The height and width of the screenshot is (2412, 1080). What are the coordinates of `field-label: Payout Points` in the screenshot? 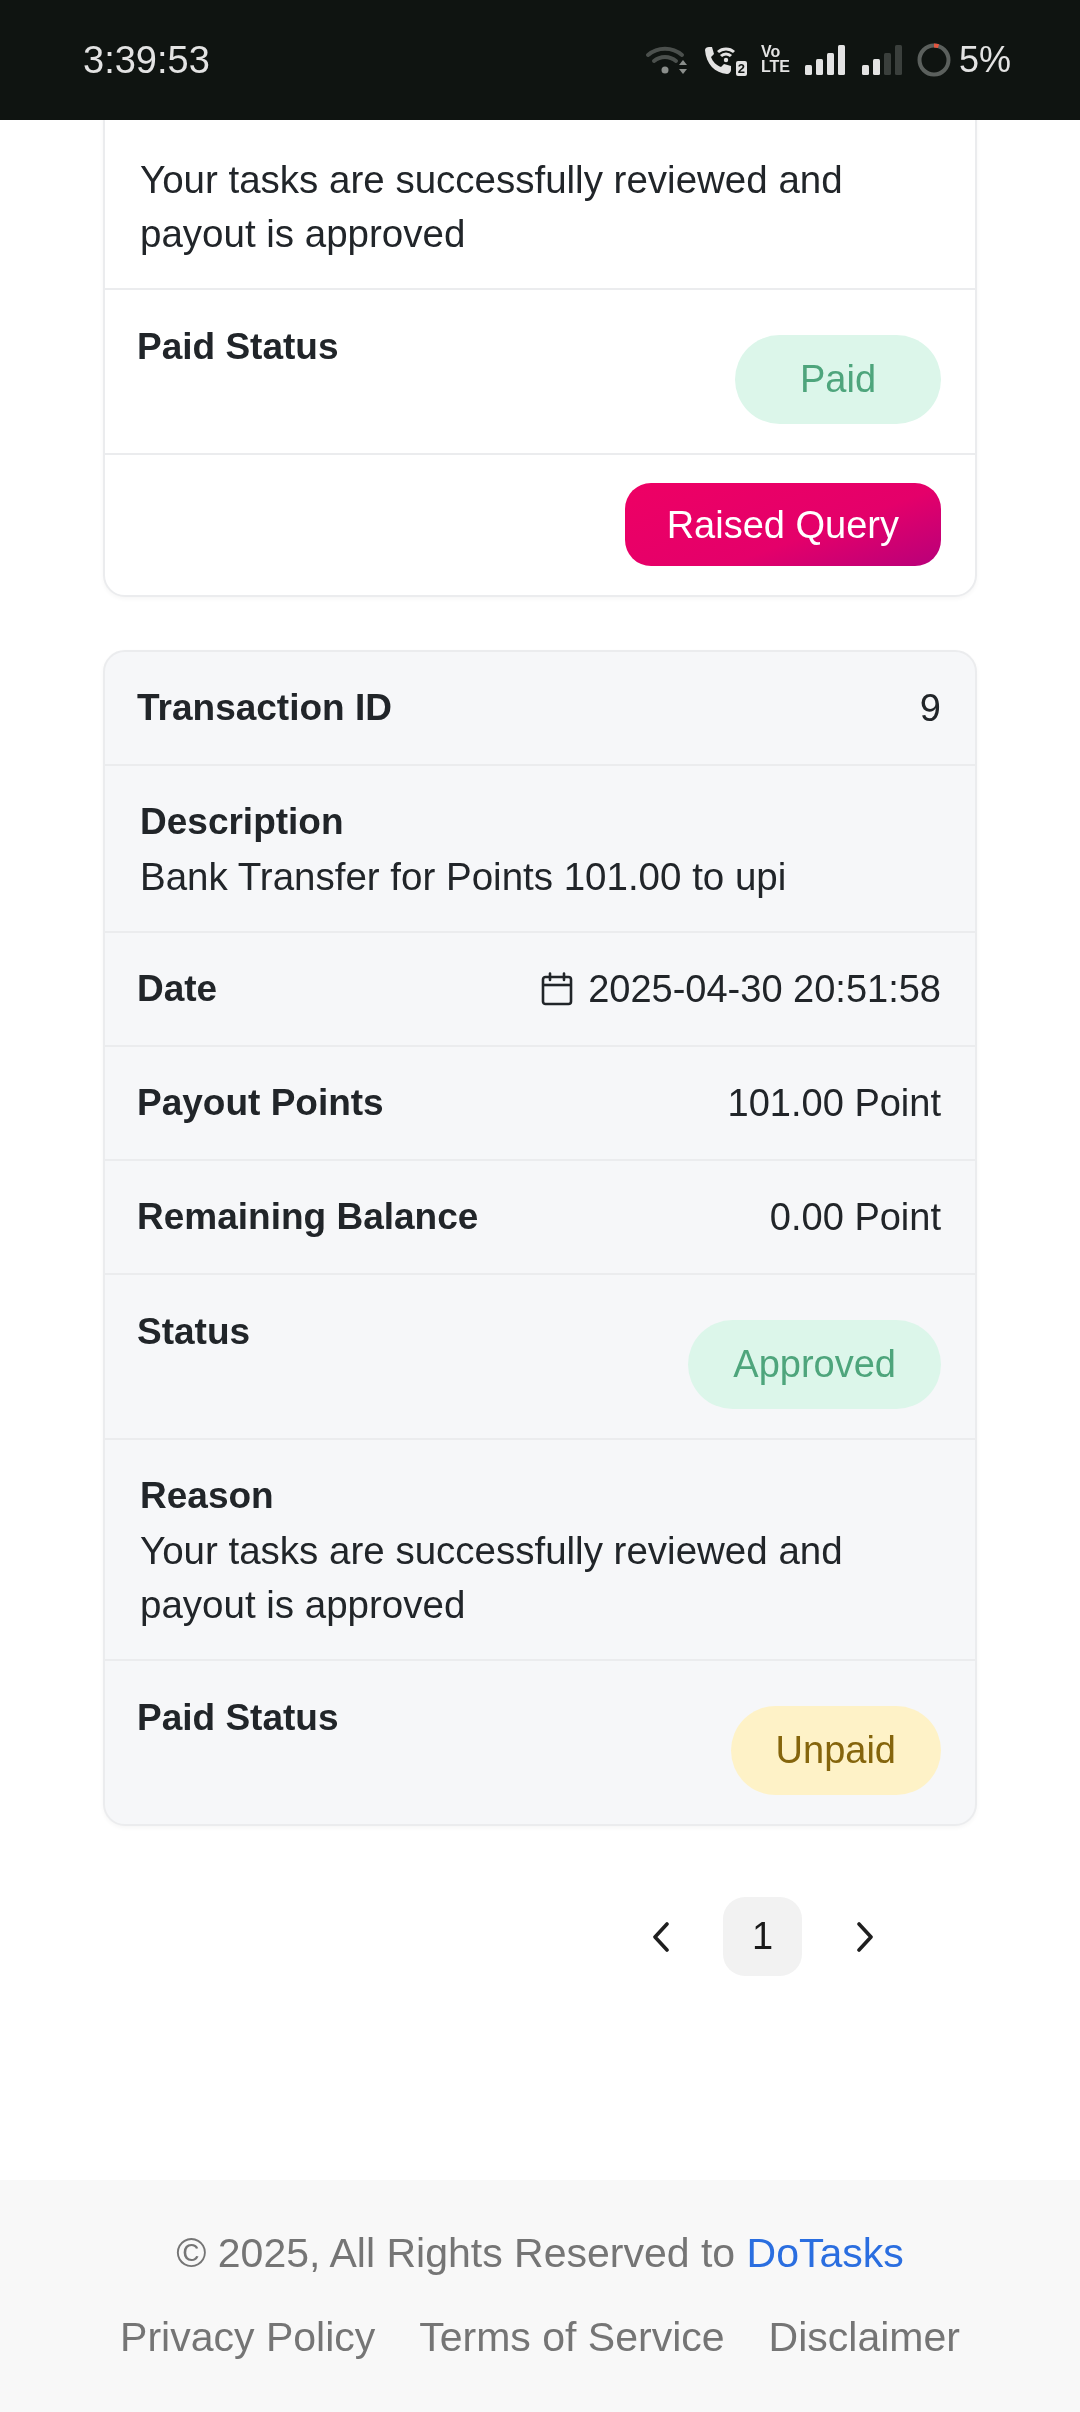 It's located at (260, 1103).